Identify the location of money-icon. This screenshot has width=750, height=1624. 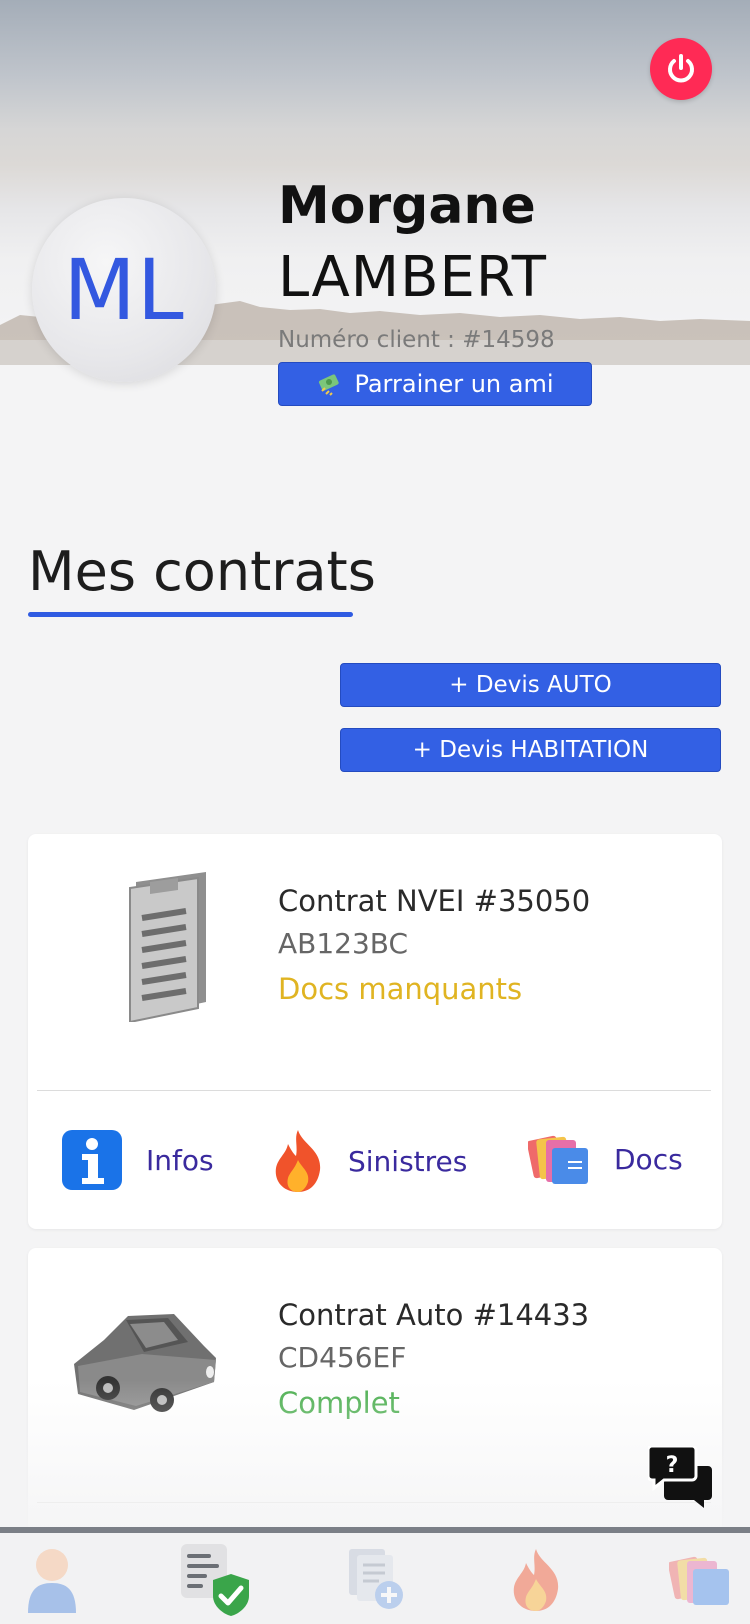
(329, 385).